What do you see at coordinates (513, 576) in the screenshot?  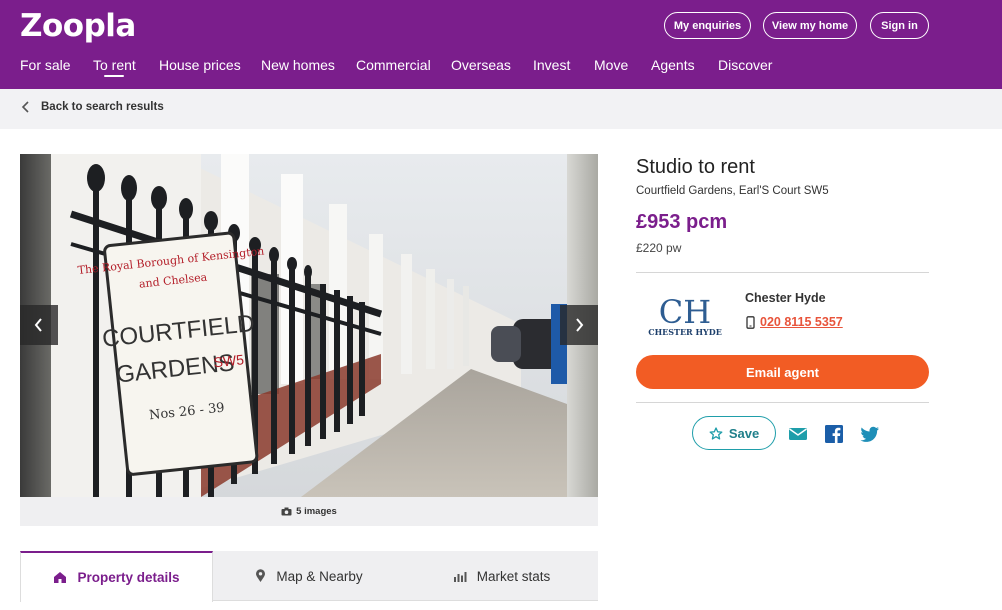 I see `tab-market-stats-label: Market stats` at bounding box center [513, 576].